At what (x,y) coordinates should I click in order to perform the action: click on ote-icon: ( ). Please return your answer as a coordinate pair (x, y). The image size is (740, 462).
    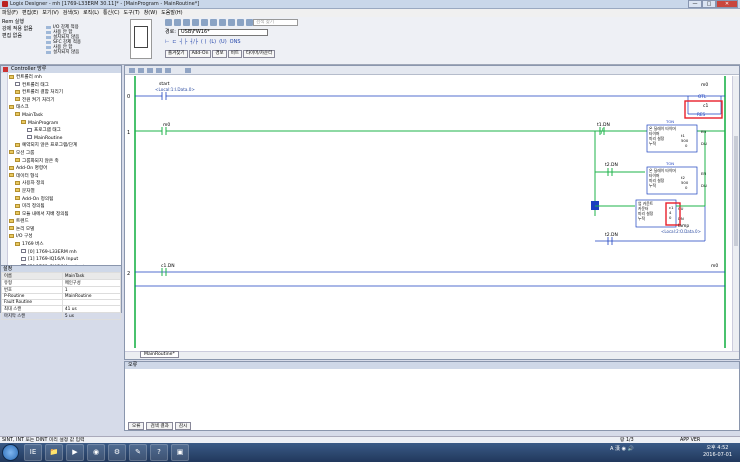
    Looking at the image, I should click on (204, 42).